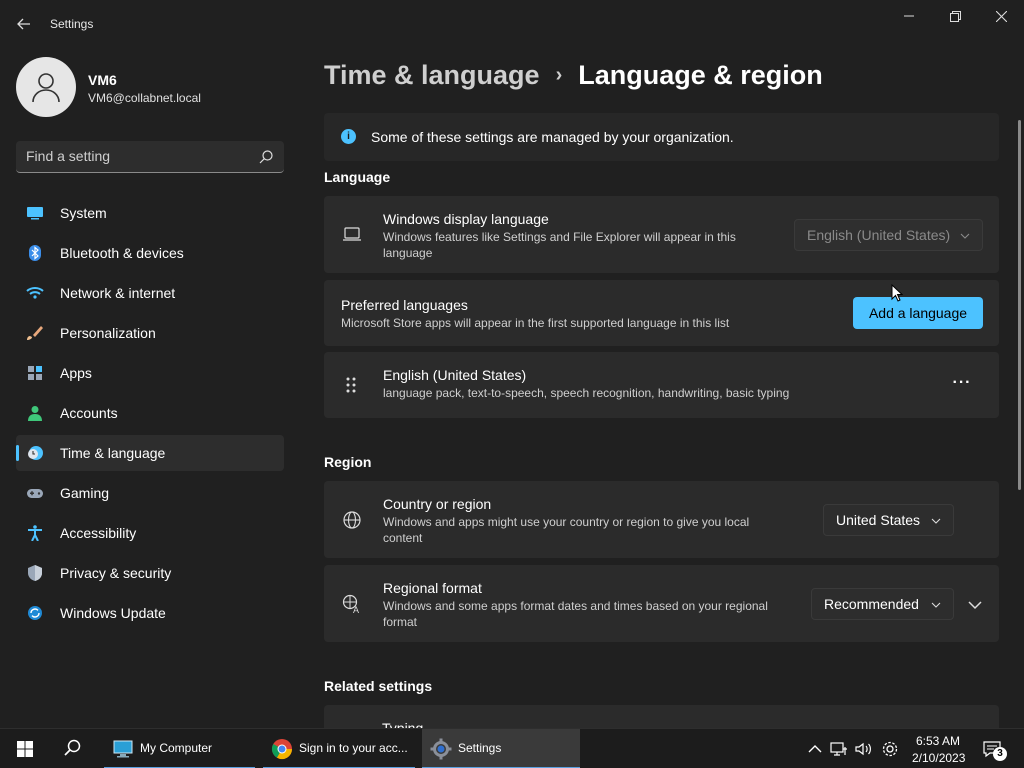  What do you see at coordinates (118, 293) in the screenshot?
I see `sidebar-item-label: Network & internet` at bounding box center [118, 293].